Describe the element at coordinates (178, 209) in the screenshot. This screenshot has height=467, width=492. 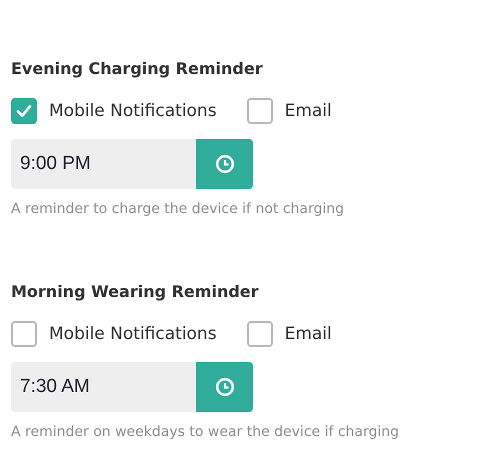
I see `hint-text: A reminder to charge the device if not charging` at that location.